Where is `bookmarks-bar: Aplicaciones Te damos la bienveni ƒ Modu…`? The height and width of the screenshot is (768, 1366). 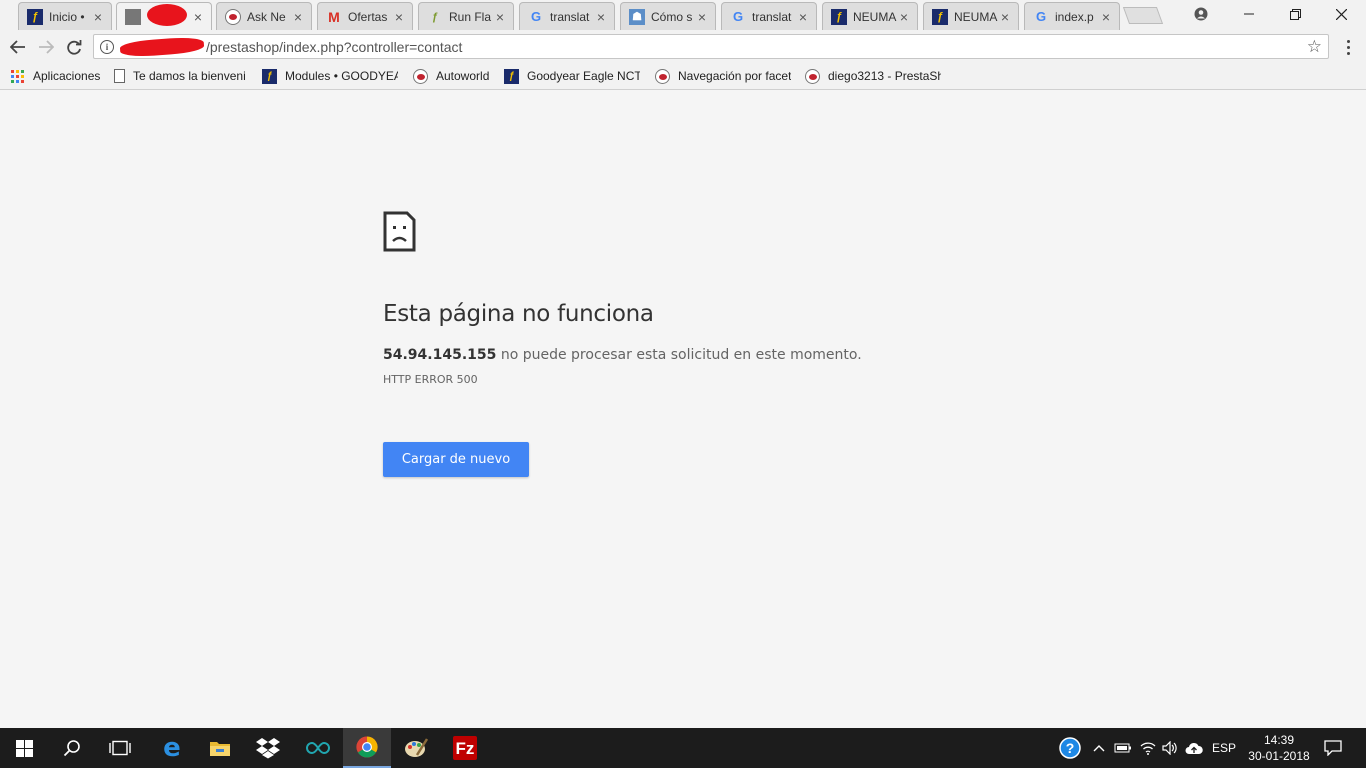
bookmarks-bar: Aplicaciones Te damos la bienveni ƒ Modu… is located at coordinates (683, 76).